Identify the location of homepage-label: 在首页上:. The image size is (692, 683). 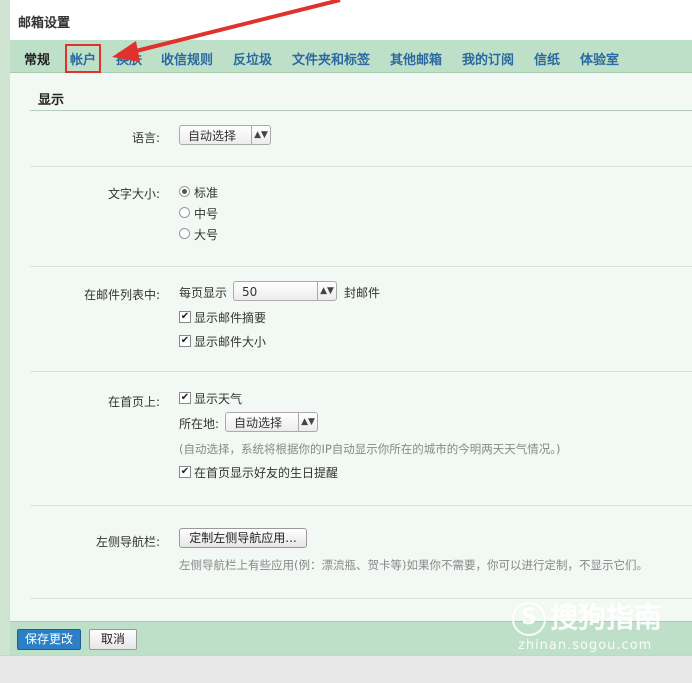
(133, 402).